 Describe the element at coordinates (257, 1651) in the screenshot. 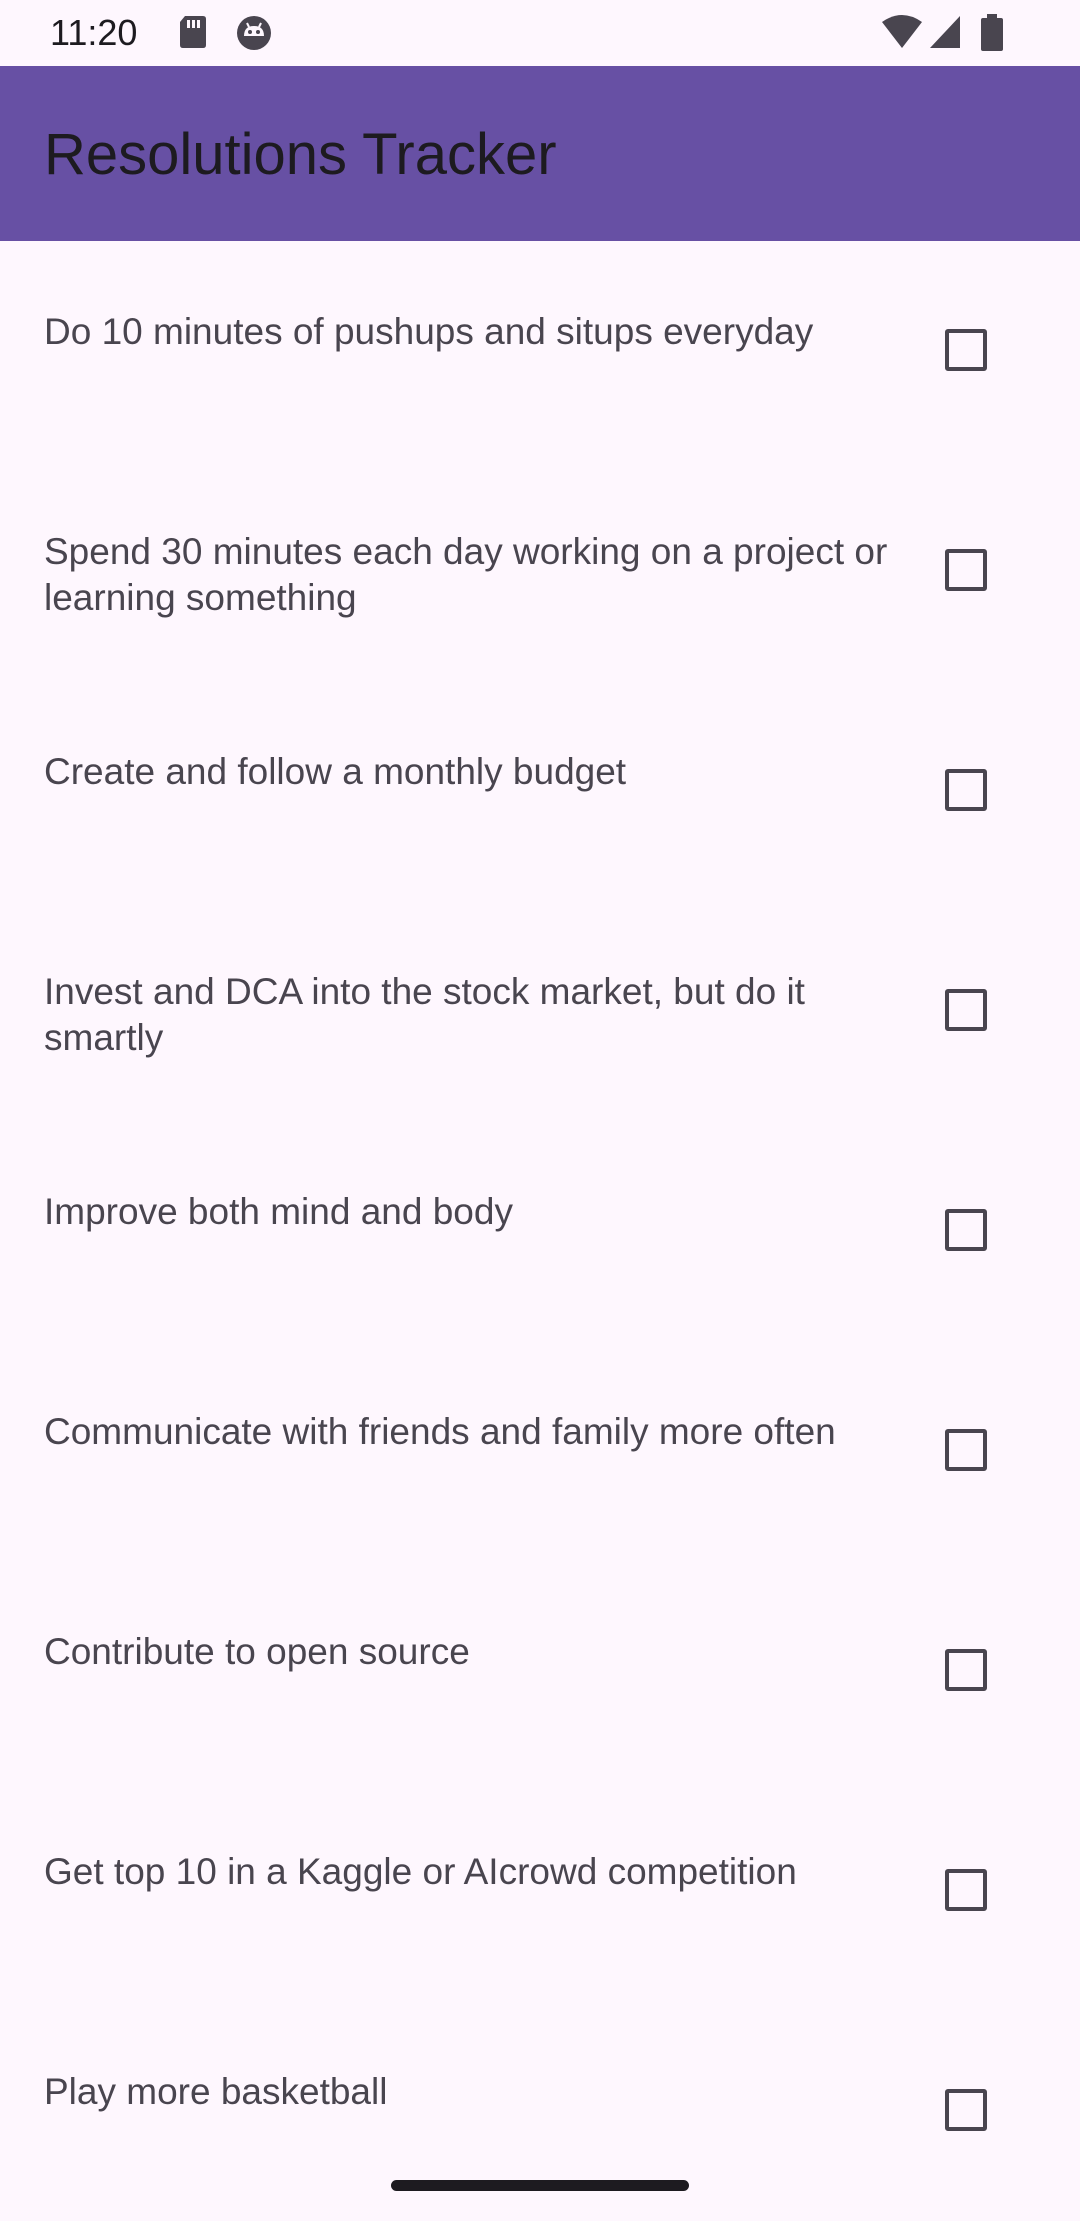

I see `resolution-label: Contribute to open source` at that location.